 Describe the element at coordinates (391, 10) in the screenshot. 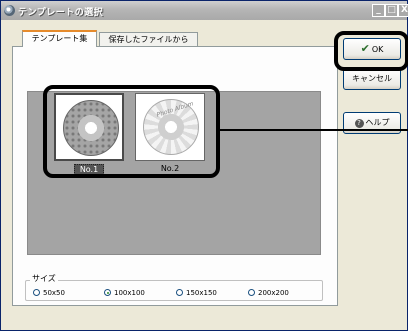

I see `maximize-button: □` at that location.